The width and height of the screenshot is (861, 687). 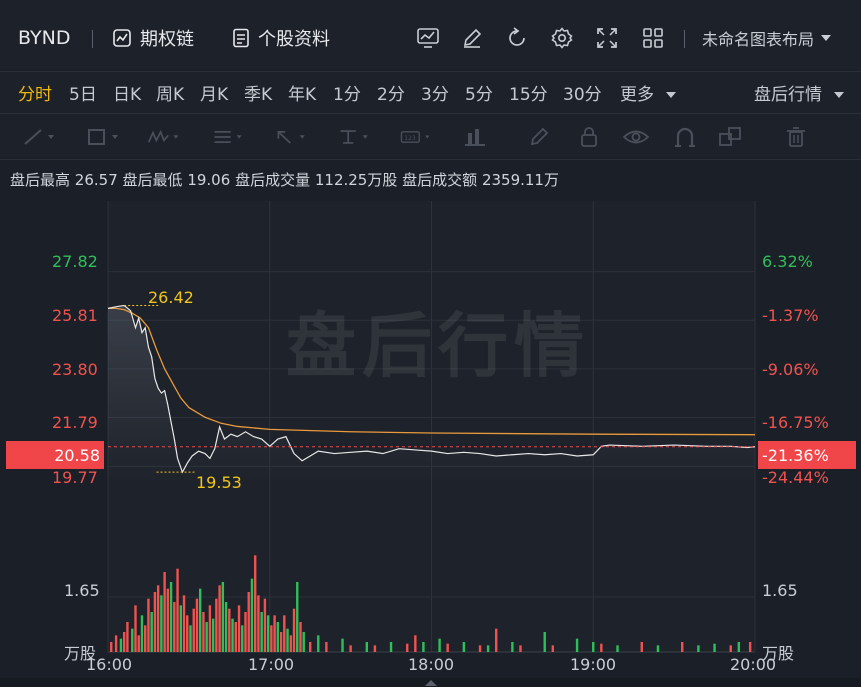 I want to click on symbol-title: BYND, so click(x=44, y=38).